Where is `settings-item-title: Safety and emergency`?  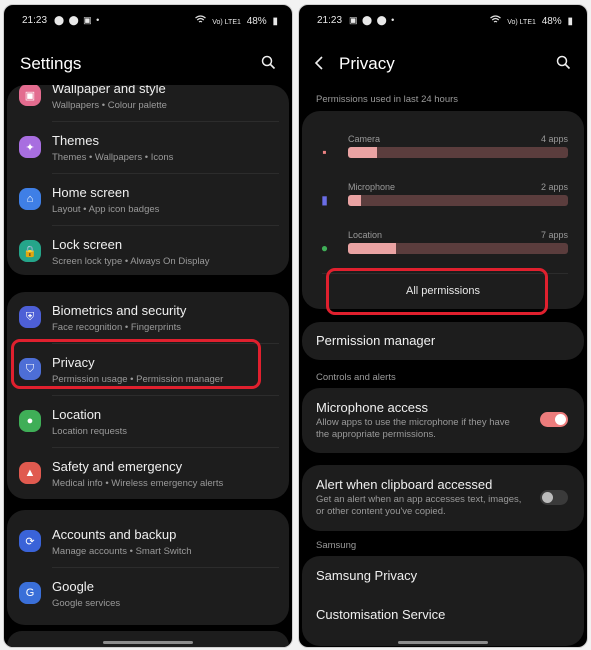
settings-item-title: Safety and emergency is located at coordinates (117, 466).